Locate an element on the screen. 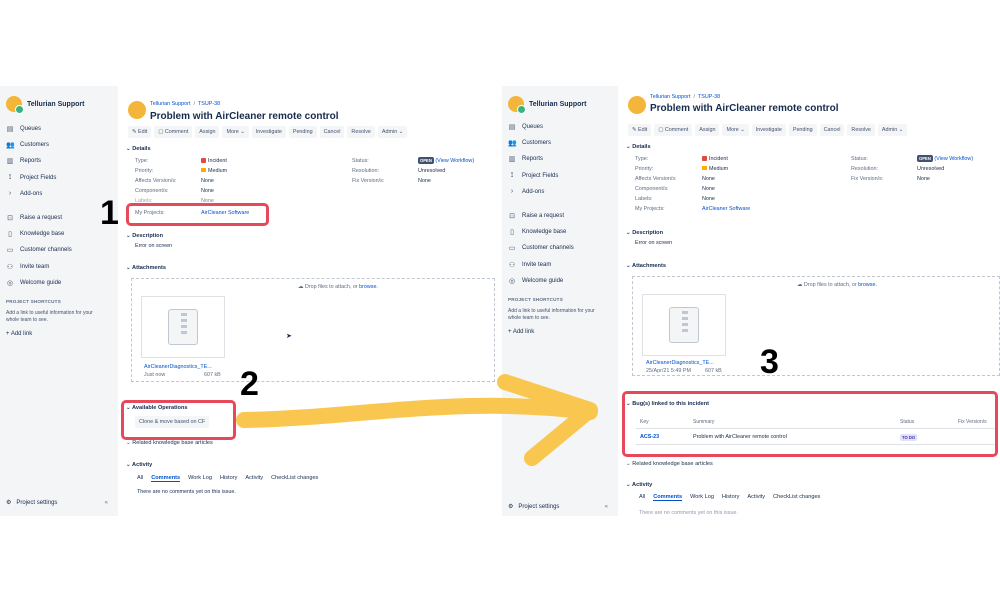  arrow-head is located at coordinates (547, 420).